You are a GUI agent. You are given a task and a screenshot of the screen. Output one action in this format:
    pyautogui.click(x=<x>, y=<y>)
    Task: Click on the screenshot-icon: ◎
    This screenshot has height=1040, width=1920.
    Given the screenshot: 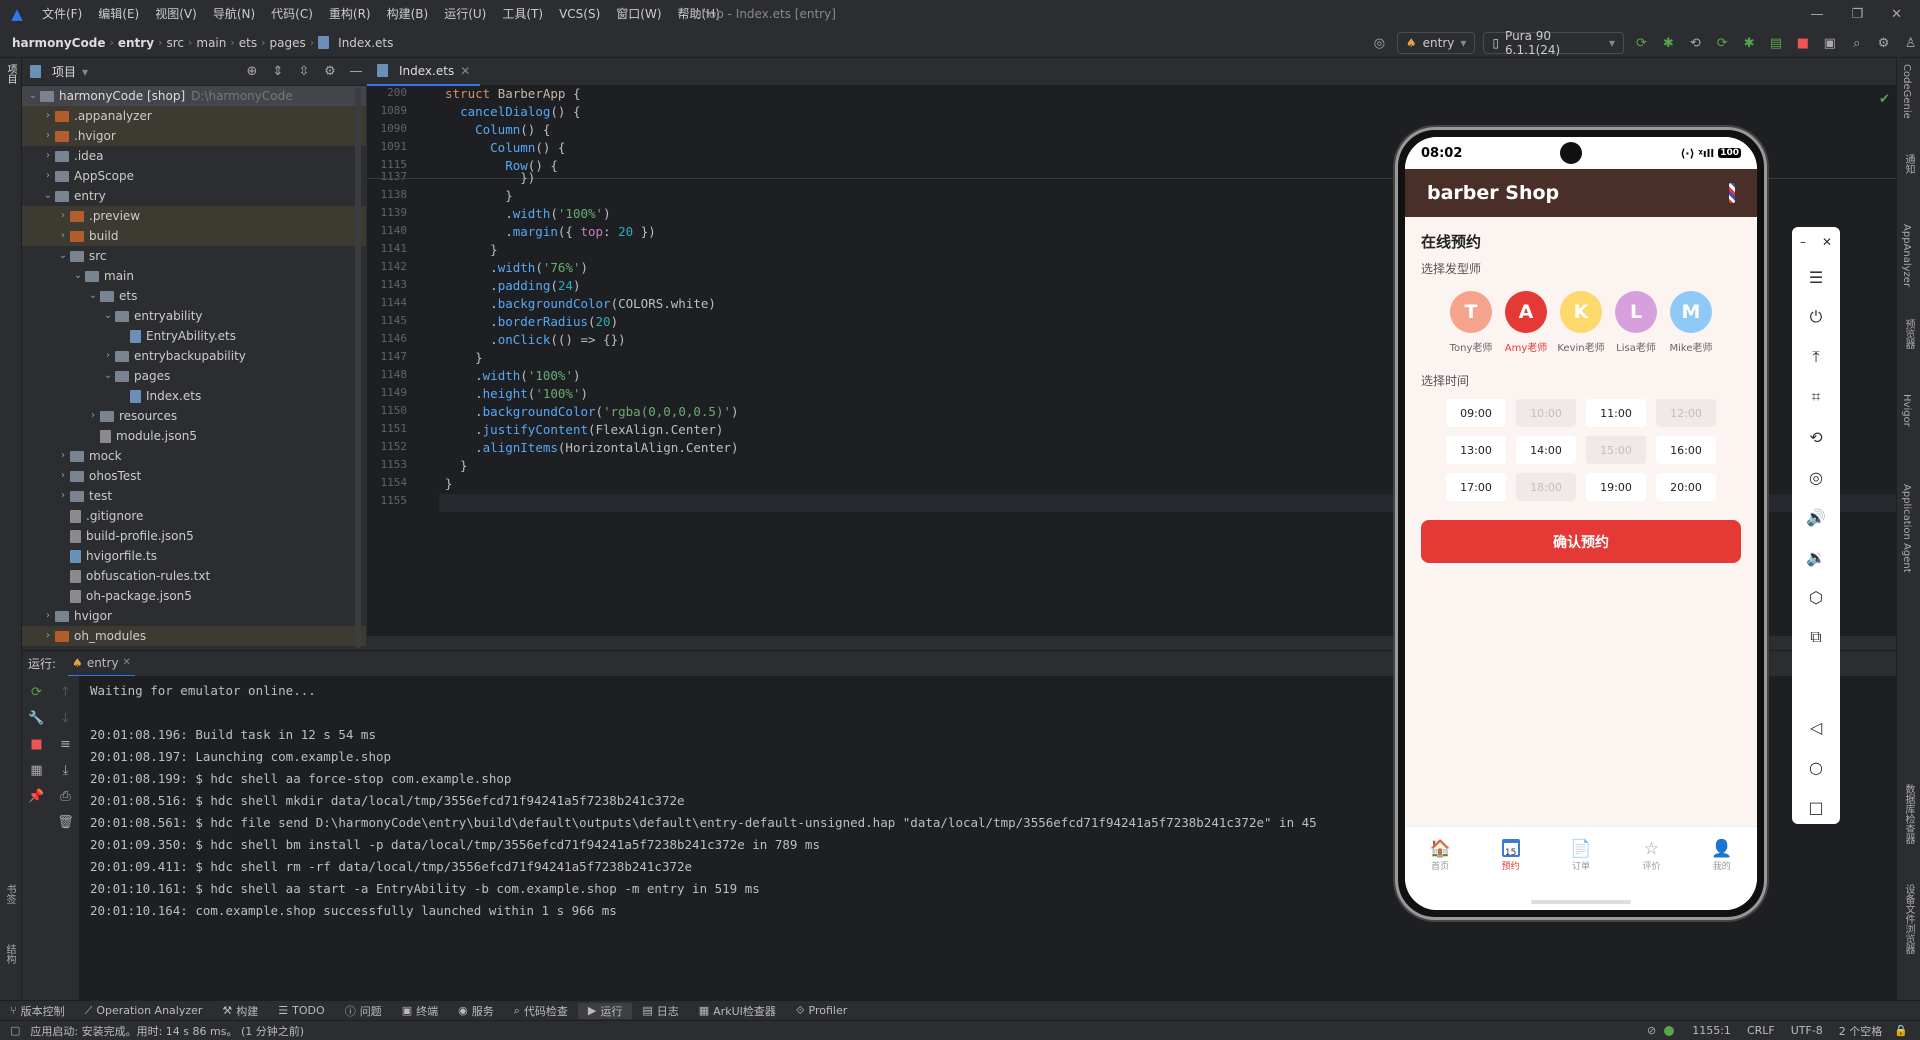 What is the action you would take?
    pyautogui.click(x=1816, y=477)
    